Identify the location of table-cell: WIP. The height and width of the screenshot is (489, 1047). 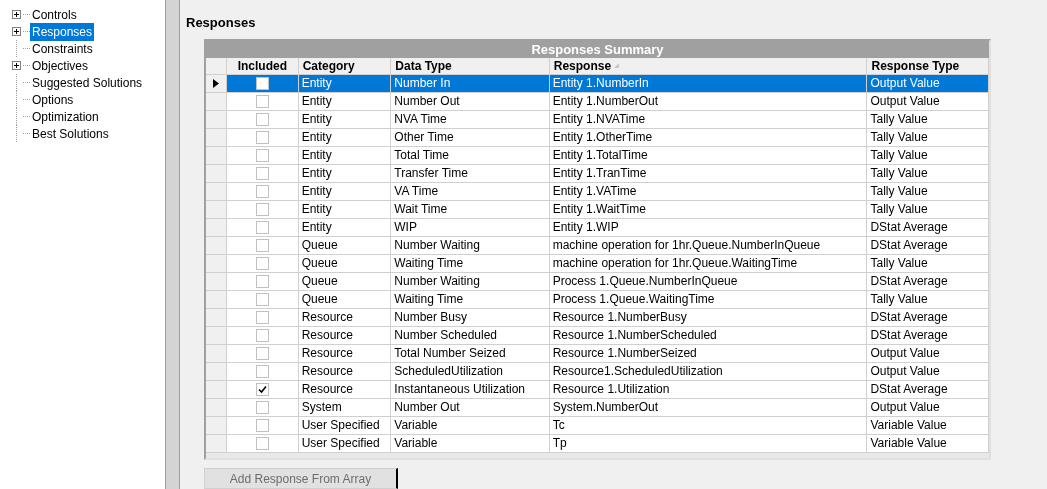
(470, 227).